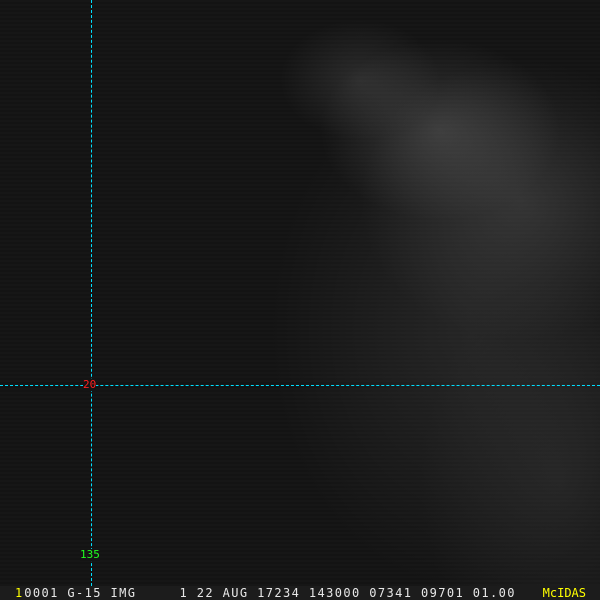 This screenshot has width=600, height=600. I want to click on longitude-gridline, so click(91, 293).